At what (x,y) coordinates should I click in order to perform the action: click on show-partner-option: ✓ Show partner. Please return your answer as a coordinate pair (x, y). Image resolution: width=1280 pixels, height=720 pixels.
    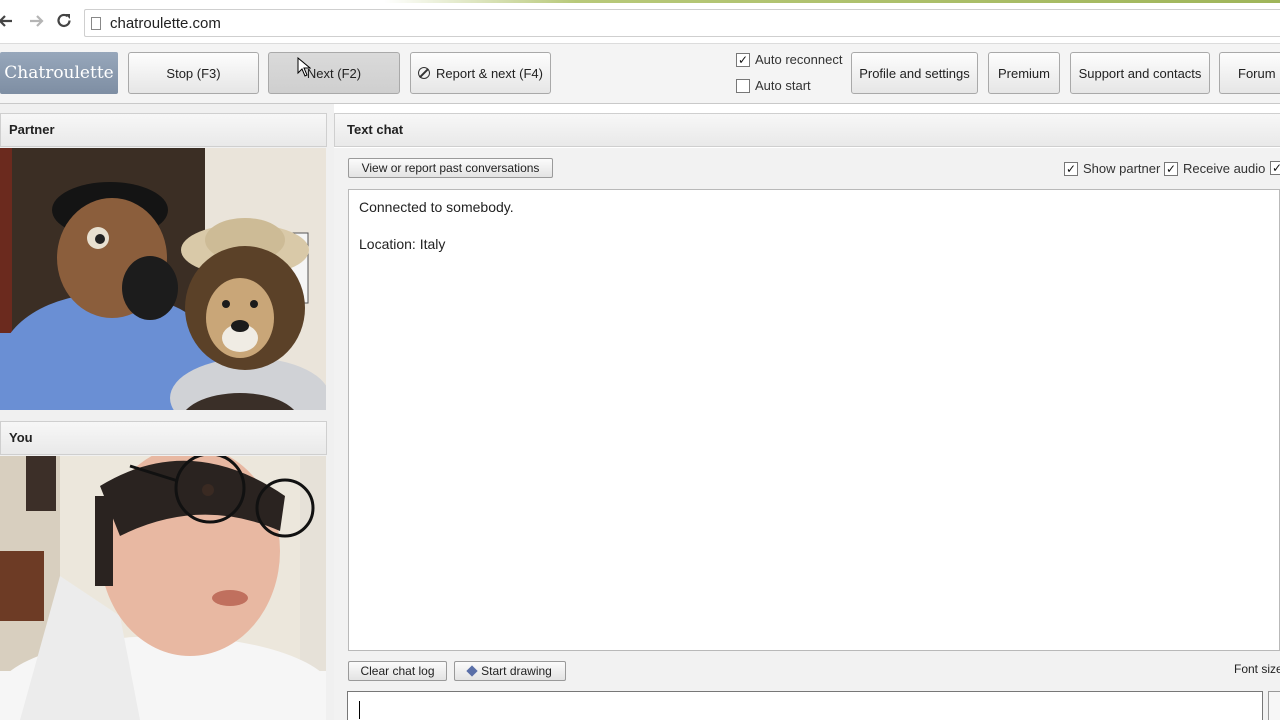
    Looking at the image, I should click on (1112, 168).